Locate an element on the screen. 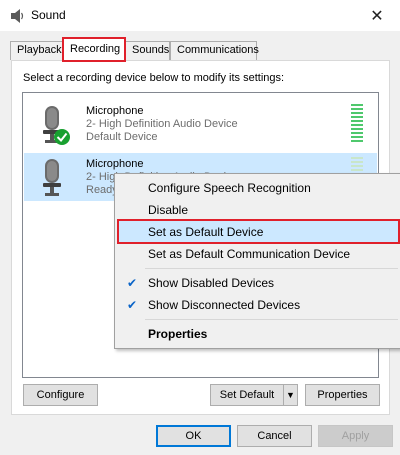  set-default-dropdown: ▼ is located at coordinates (290, 395).